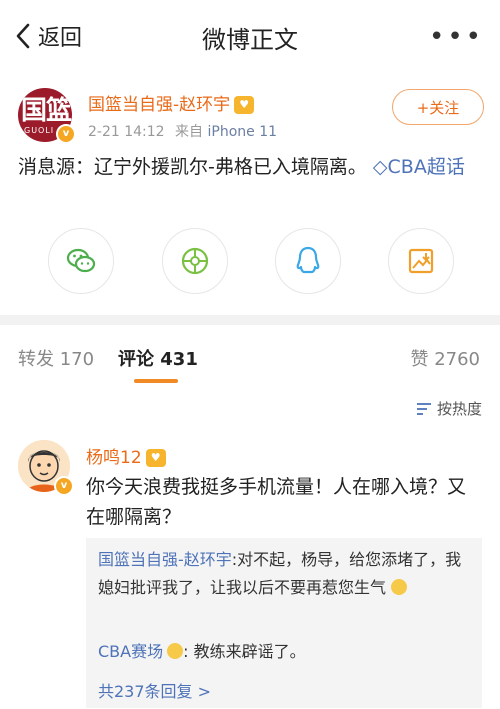 The image size is (500, 709). Describe the element at coordinates (179, 359) in the screenshot. I see `tab-comment-count: 431` at that location.